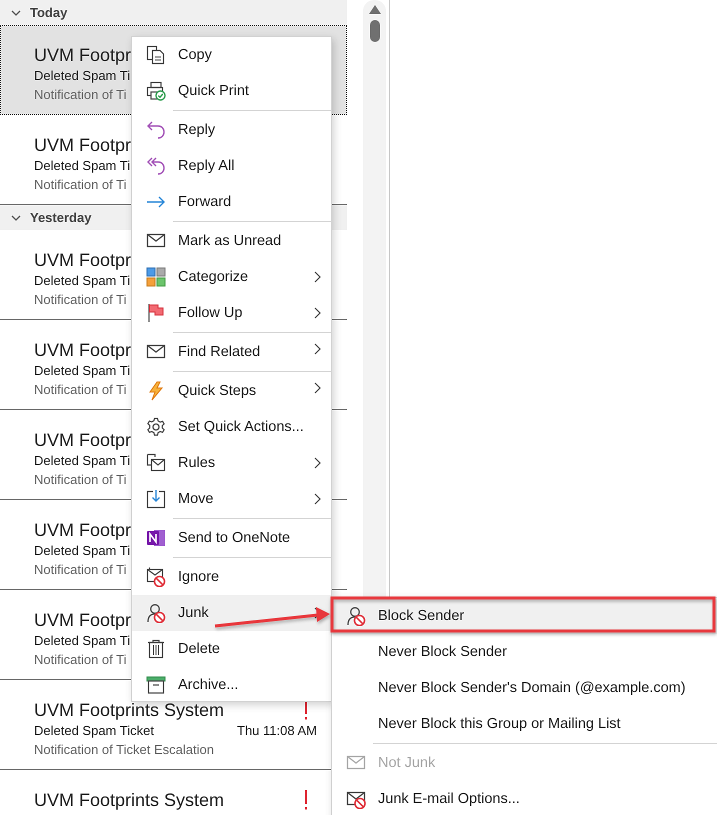  Describe the element at coordinates (124, 750) in the screenshot. I see `message-preview: Notification of Ticket Escalation` at that location.